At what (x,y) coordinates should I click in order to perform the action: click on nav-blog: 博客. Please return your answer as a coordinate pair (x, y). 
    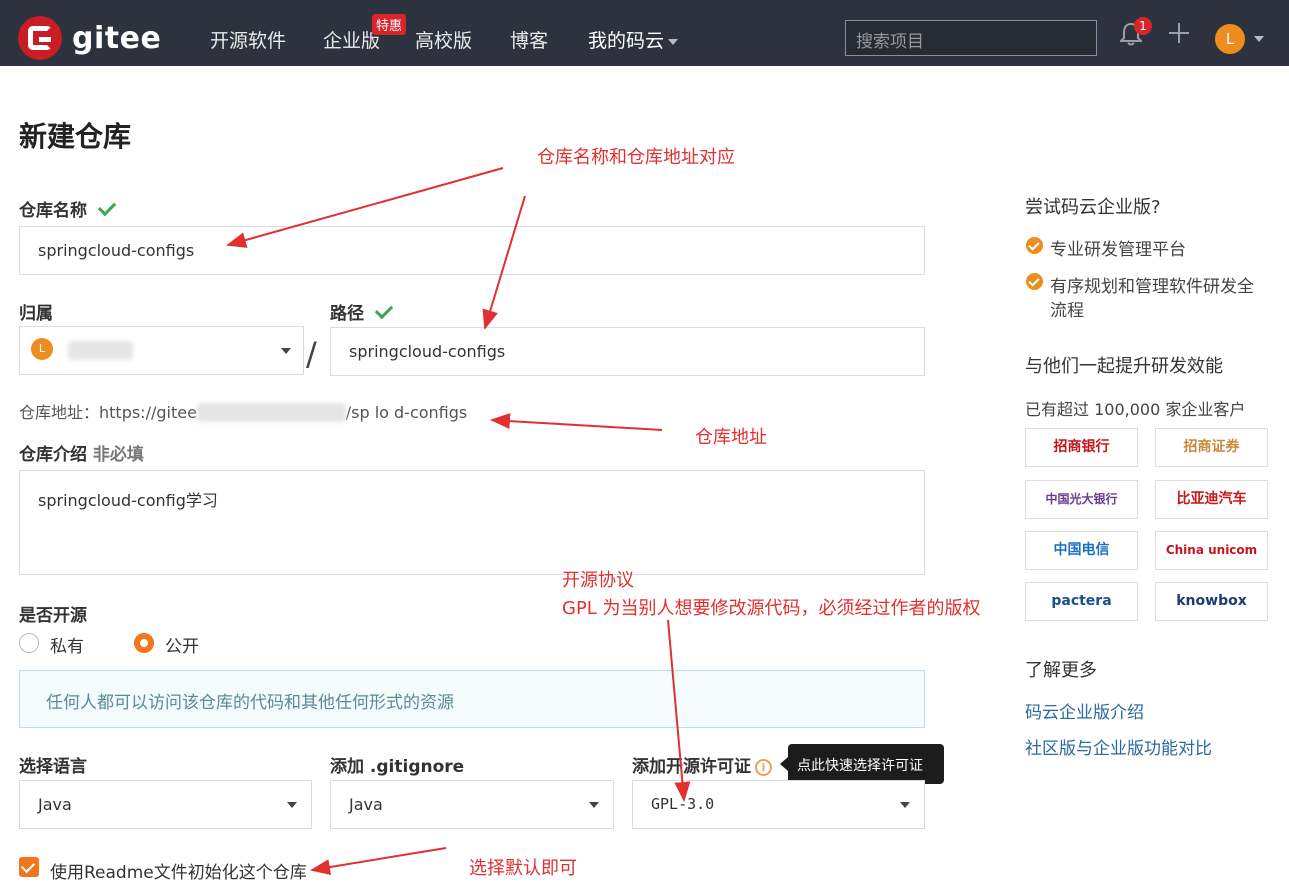
    Looking at the image, I should click on (529, 39).